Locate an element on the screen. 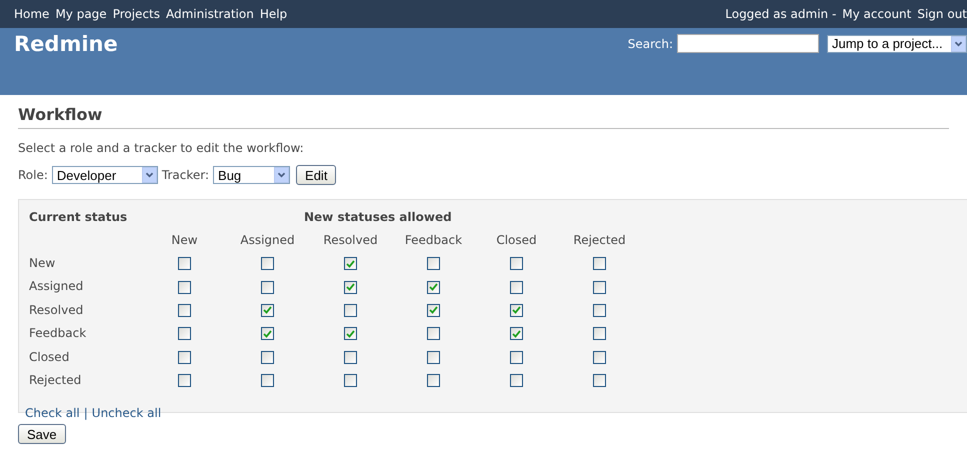  column-header: Closed is located at coordinates (516, 240).